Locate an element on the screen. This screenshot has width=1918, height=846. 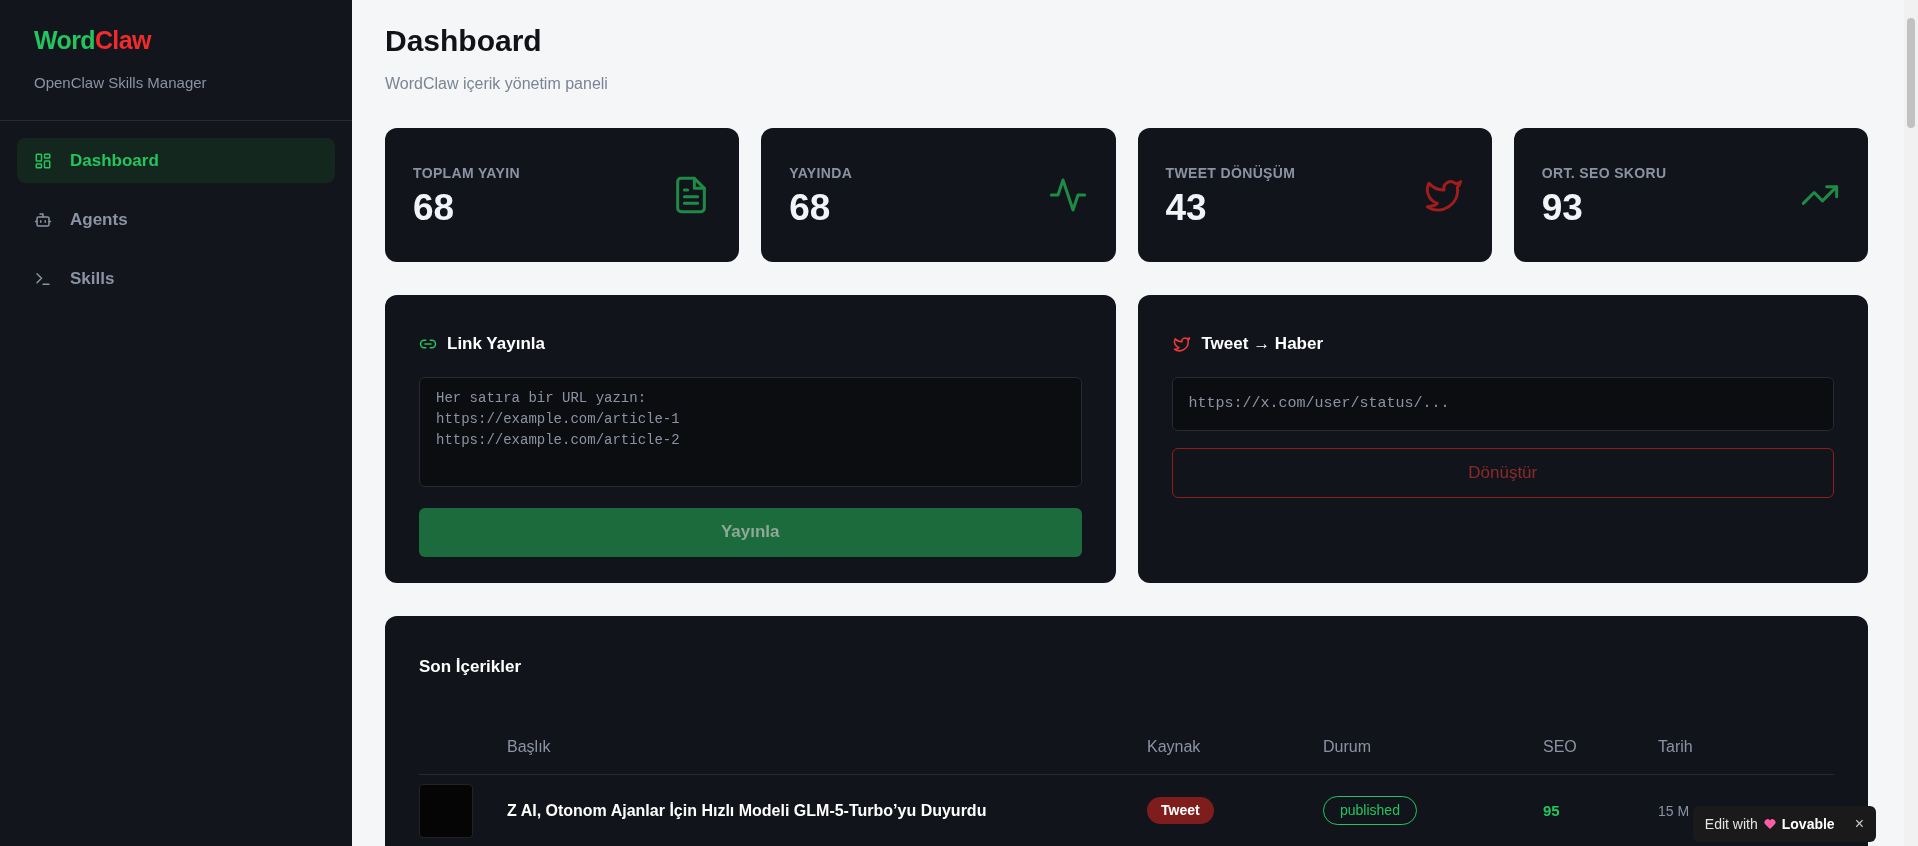
edit-badge: Edit with Lovable × is located at coordinates (1784, 824).